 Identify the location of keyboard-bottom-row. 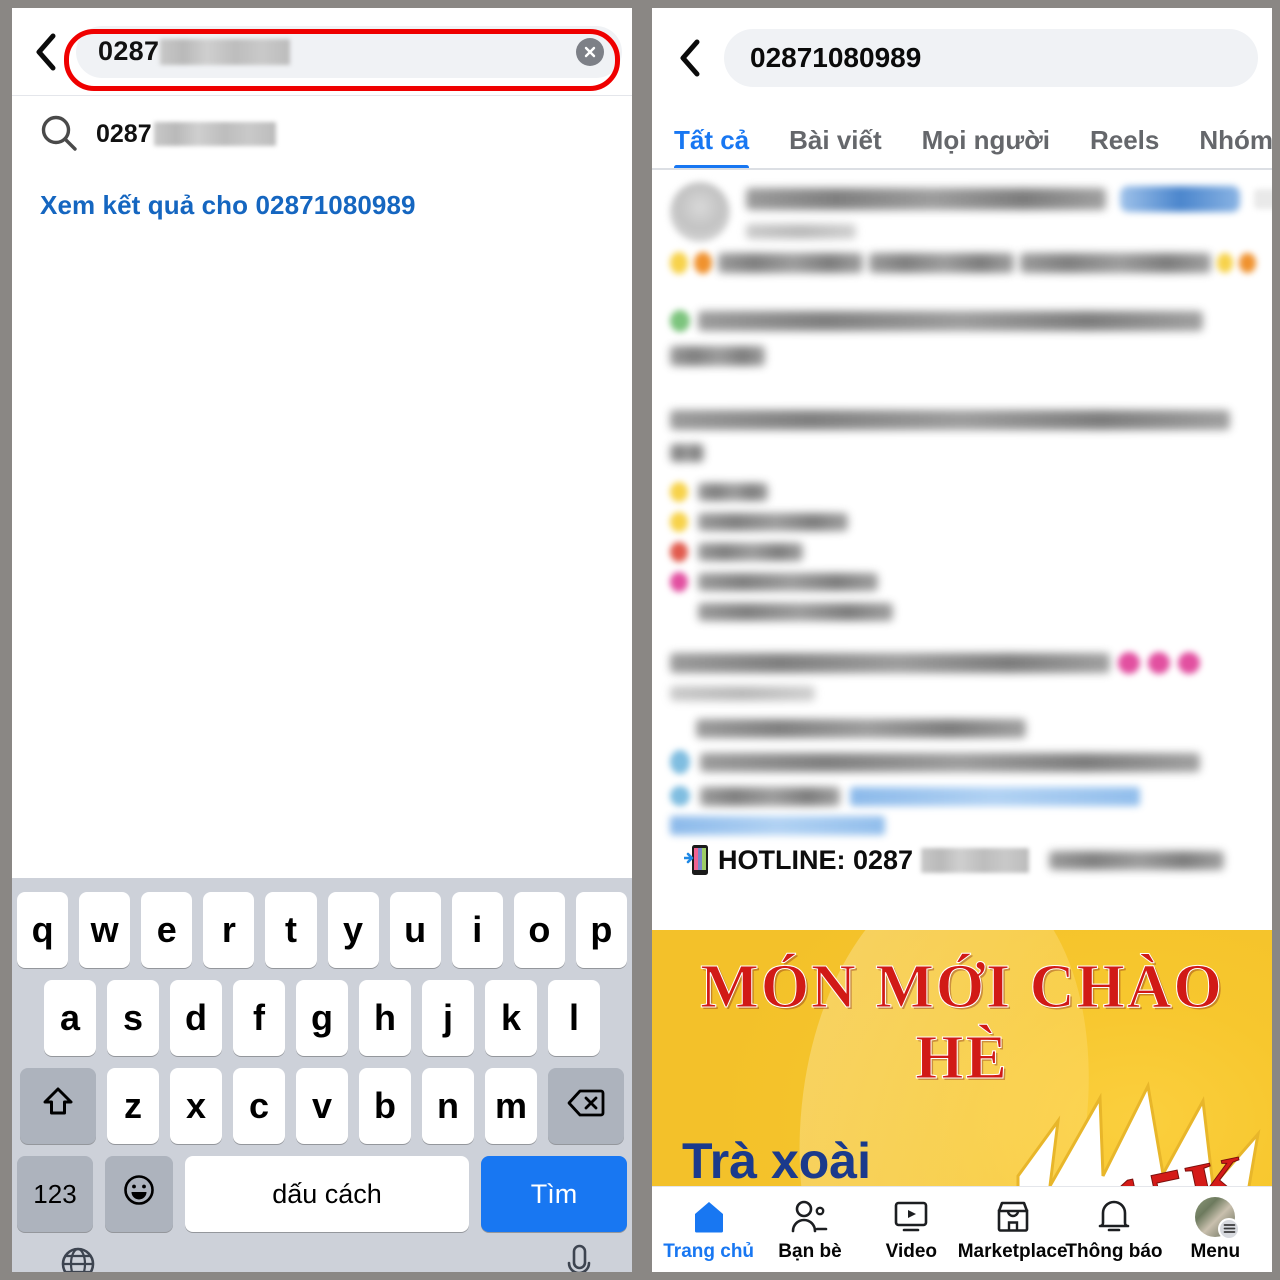
(322, 1255).